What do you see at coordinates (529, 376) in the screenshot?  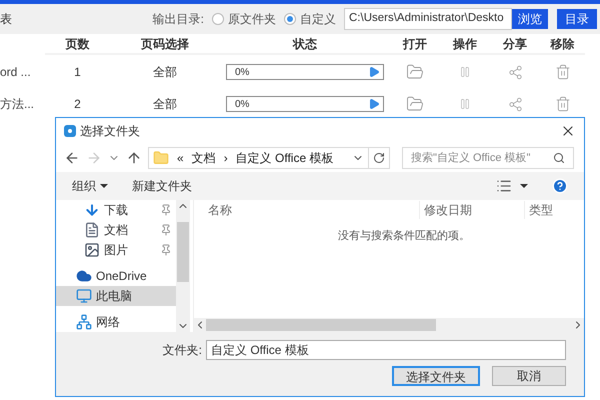 I see `cancel-button: 取消` at bounding box center [529, 376].